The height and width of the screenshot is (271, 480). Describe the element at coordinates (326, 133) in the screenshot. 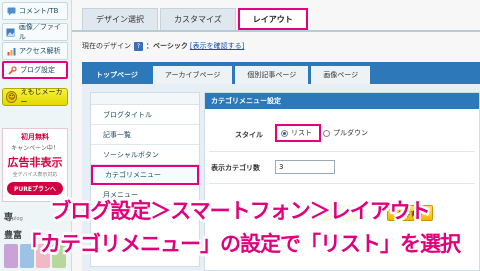

I see `radio-pulldown-icon` at that location.